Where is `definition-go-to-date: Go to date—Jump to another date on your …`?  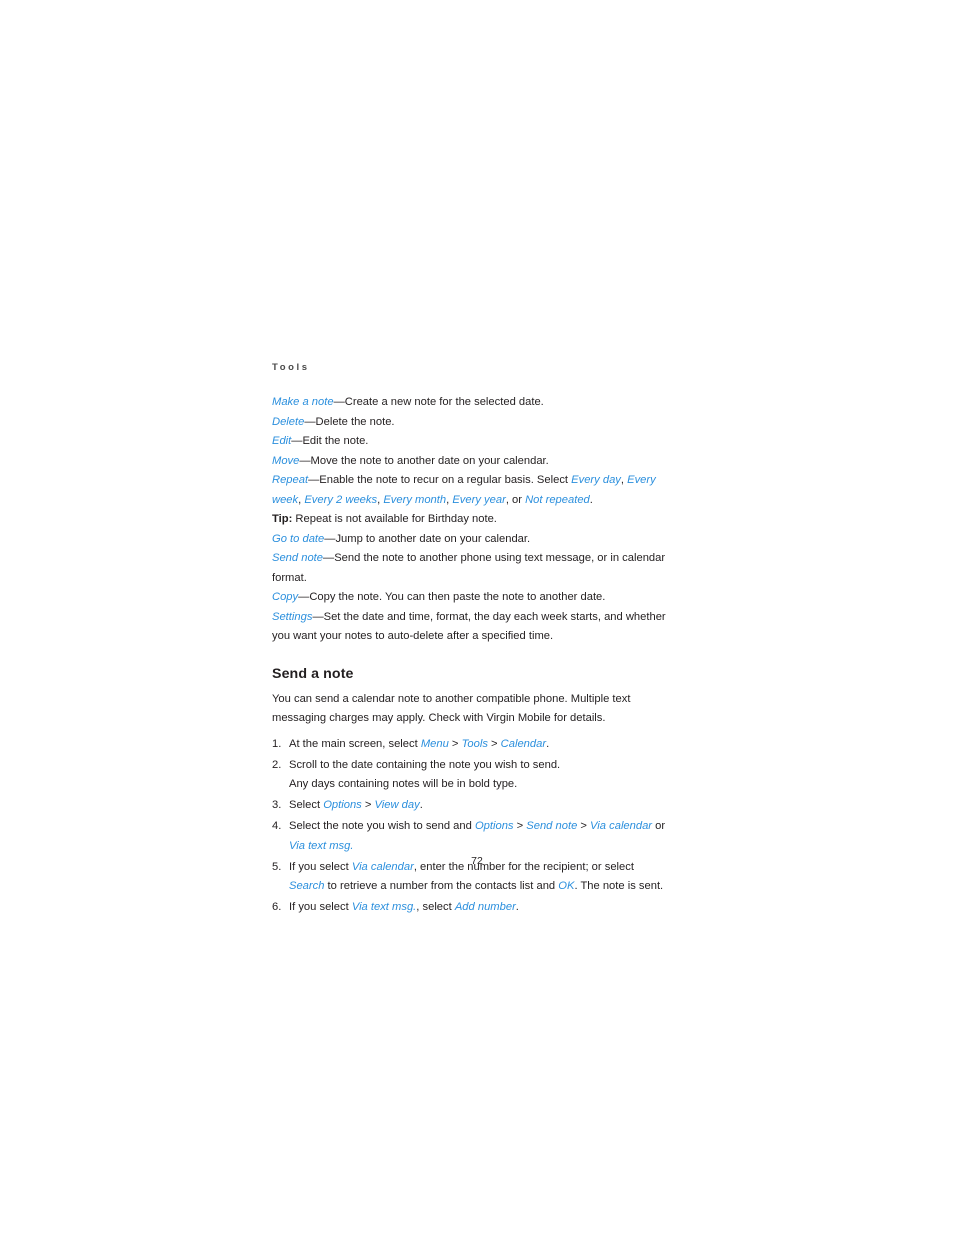 definition-go-to-date: Go to date—Jump to another date on your … is located at coordinates (472, 540).